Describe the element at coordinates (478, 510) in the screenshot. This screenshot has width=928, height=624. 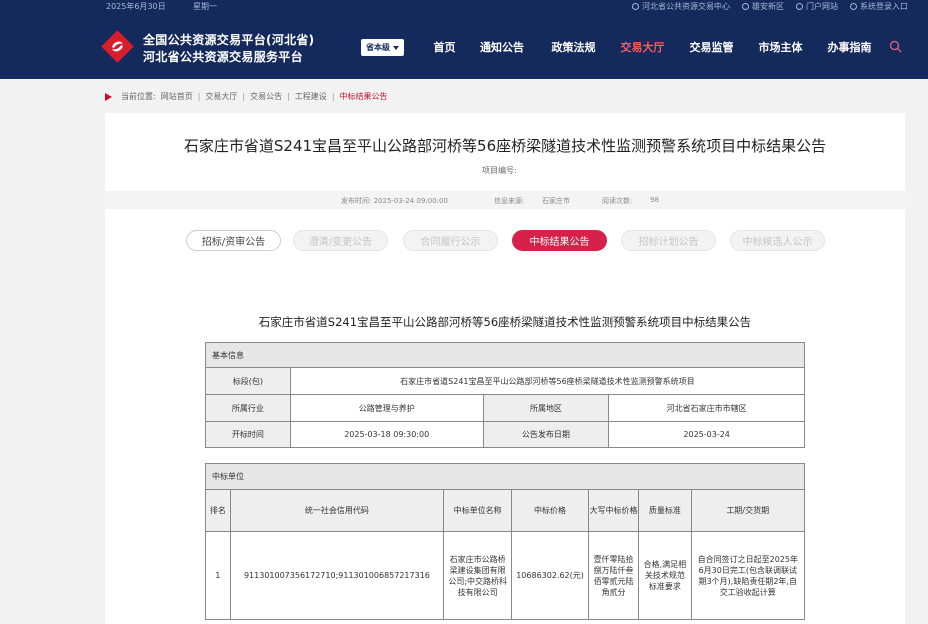
I see `header-winner-name: 中标单位名称` at that location.